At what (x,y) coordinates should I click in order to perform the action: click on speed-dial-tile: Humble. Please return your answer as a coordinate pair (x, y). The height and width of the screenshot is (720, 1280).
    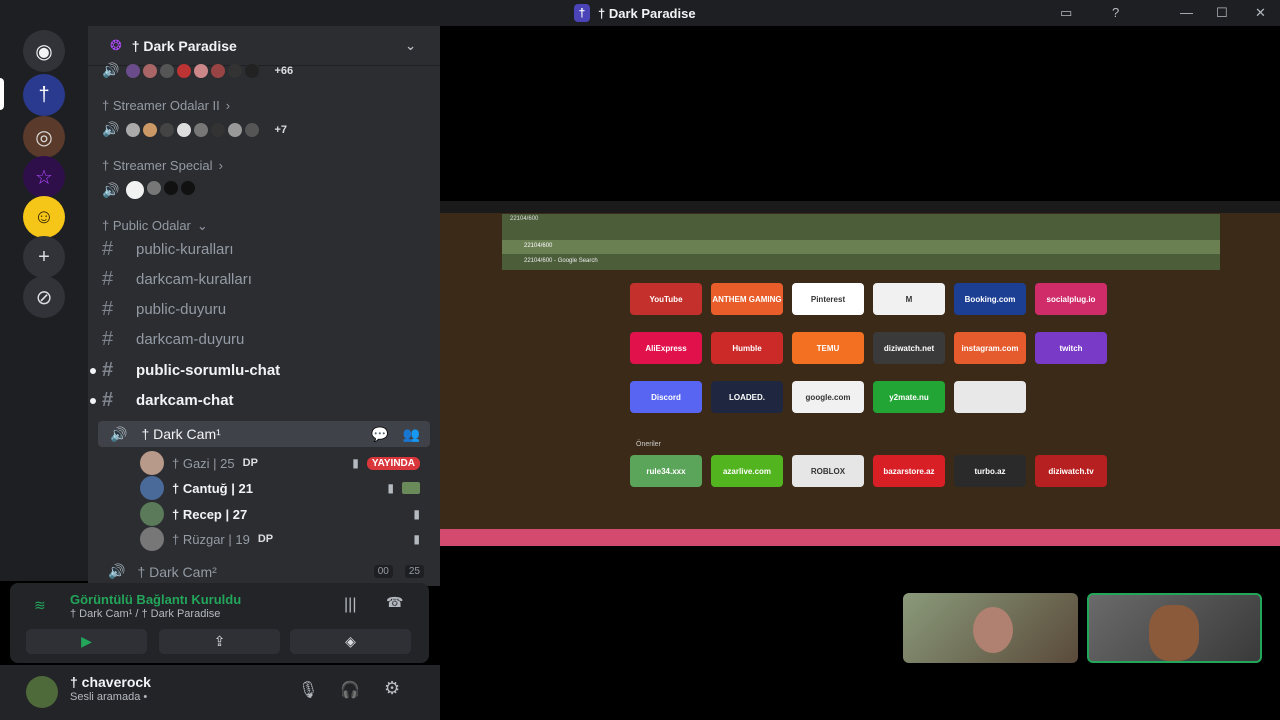
    Looking at the image, I should click on (747, 348).